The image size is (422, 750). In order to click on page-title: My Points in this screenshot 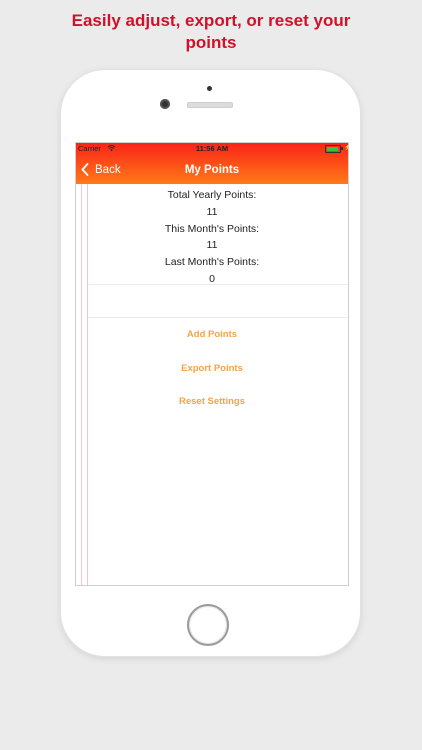, I will do `click(212, 170)`.